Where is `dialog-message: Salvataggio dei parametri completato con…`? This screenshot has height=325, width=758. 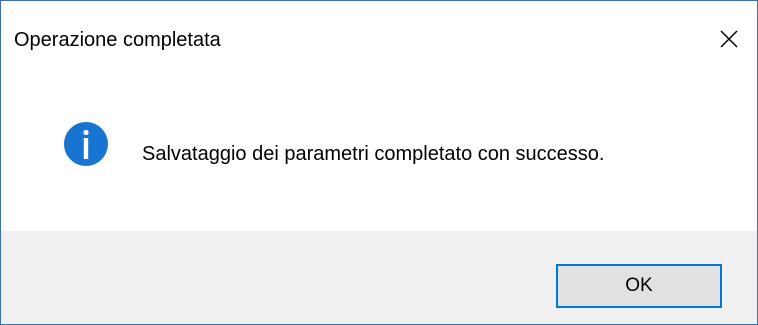
dialog-message: Salvataggio dei parametri completato con… is located at coordinates (373, 154).